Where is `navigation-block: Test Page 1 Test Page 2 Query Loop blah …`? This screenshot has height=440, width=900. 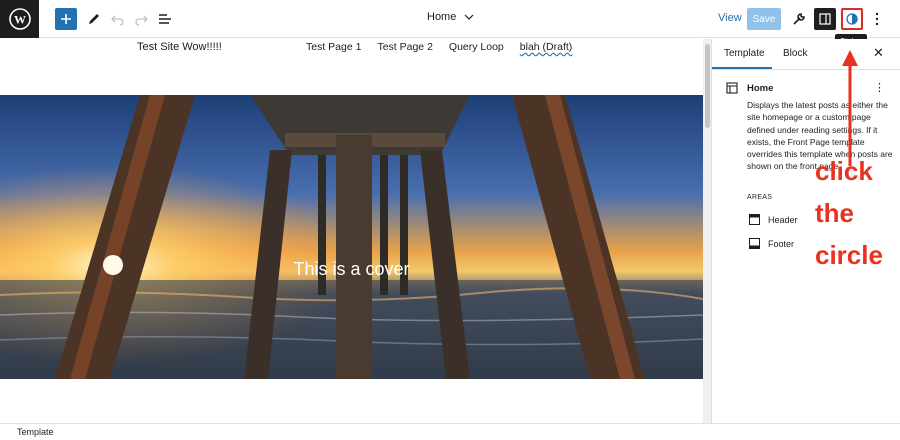
navigation-block: Test Page 1 Test Page 2 Query Loop blah … is located at coordinates (439, 47).